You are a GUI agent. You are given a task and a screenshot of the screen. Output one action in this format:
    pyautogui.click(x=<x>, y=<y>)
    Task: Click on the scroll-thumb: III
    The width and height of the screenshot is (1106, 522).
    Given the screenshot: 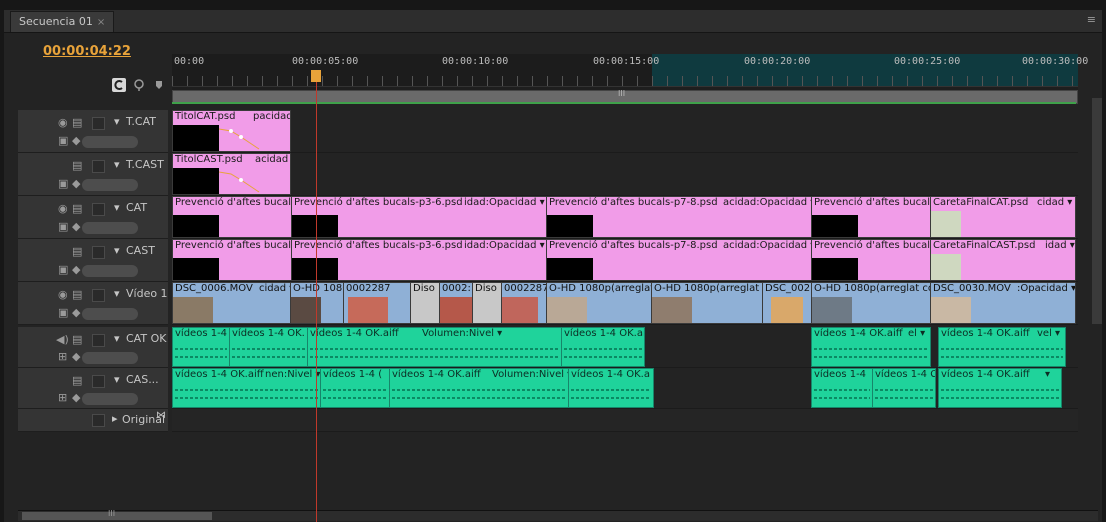 What is the action you would take?
    pyautogui.click(x=117, y=514)
    